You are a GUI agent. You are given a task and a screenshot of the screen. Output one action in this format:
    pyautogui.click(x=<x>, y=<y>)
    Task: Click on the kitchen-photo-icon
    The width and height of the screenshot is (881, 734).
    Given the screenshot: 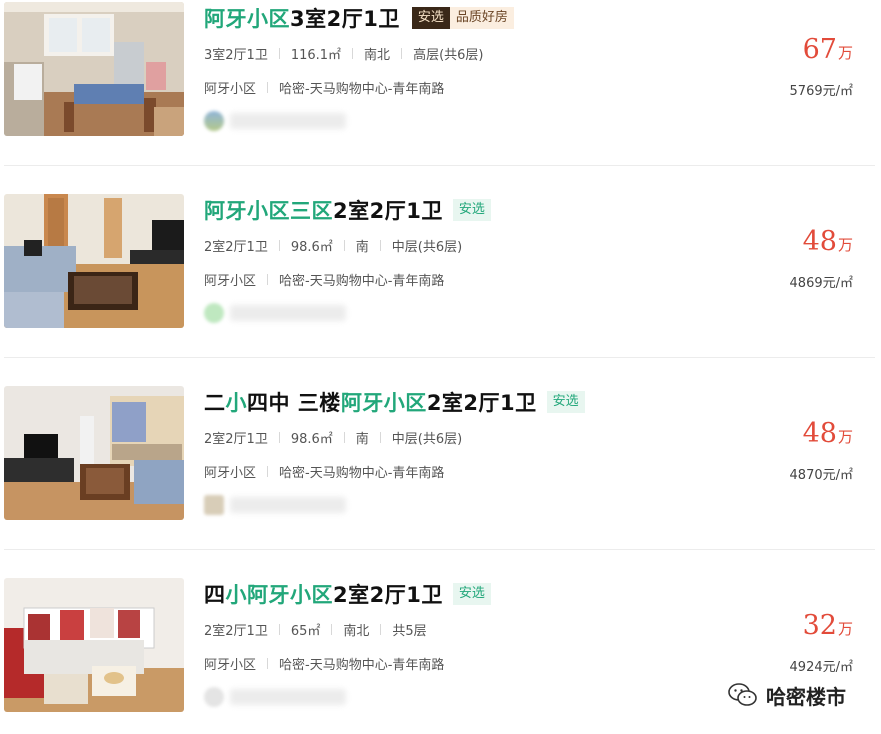 What is the action you would take?
    pyautogui.click(x=94, y=69)
    